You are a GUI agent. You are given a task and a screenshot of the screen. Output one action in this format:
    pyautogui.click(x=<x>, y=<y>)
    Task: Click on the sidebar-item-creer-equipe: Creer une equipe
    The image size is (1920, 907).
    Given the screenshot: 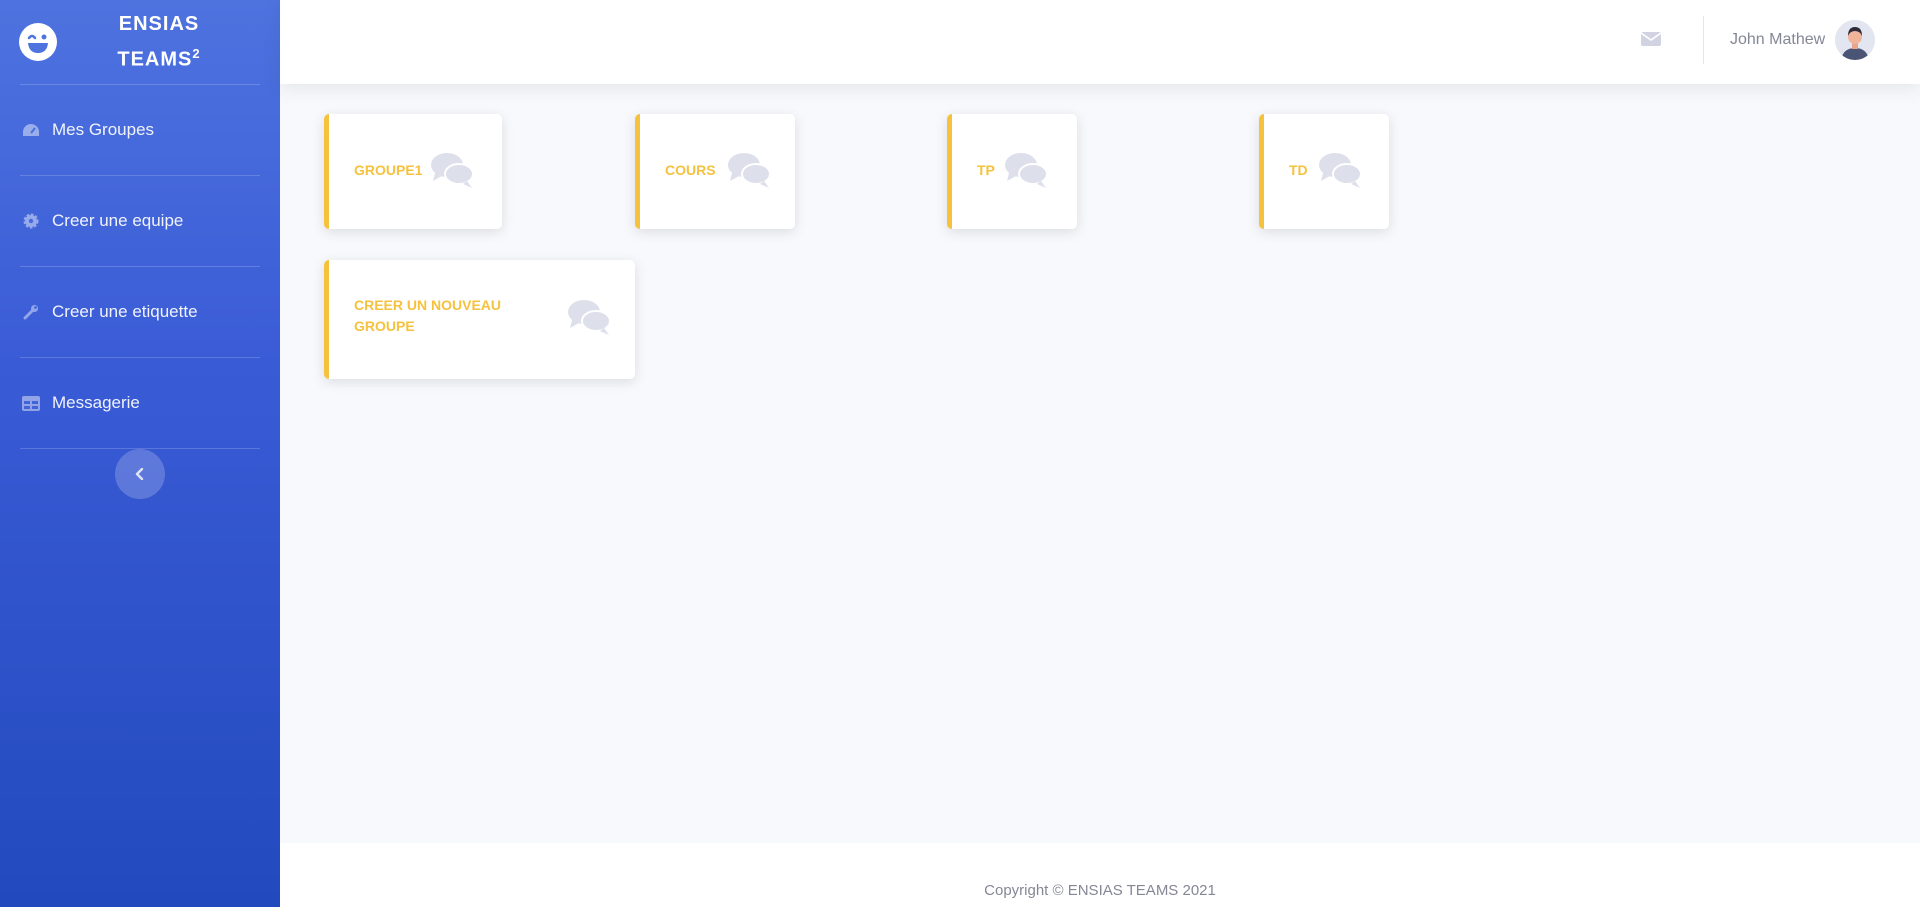 What is the action you would take?
    pyautogui.click(x=140, y=221)
    